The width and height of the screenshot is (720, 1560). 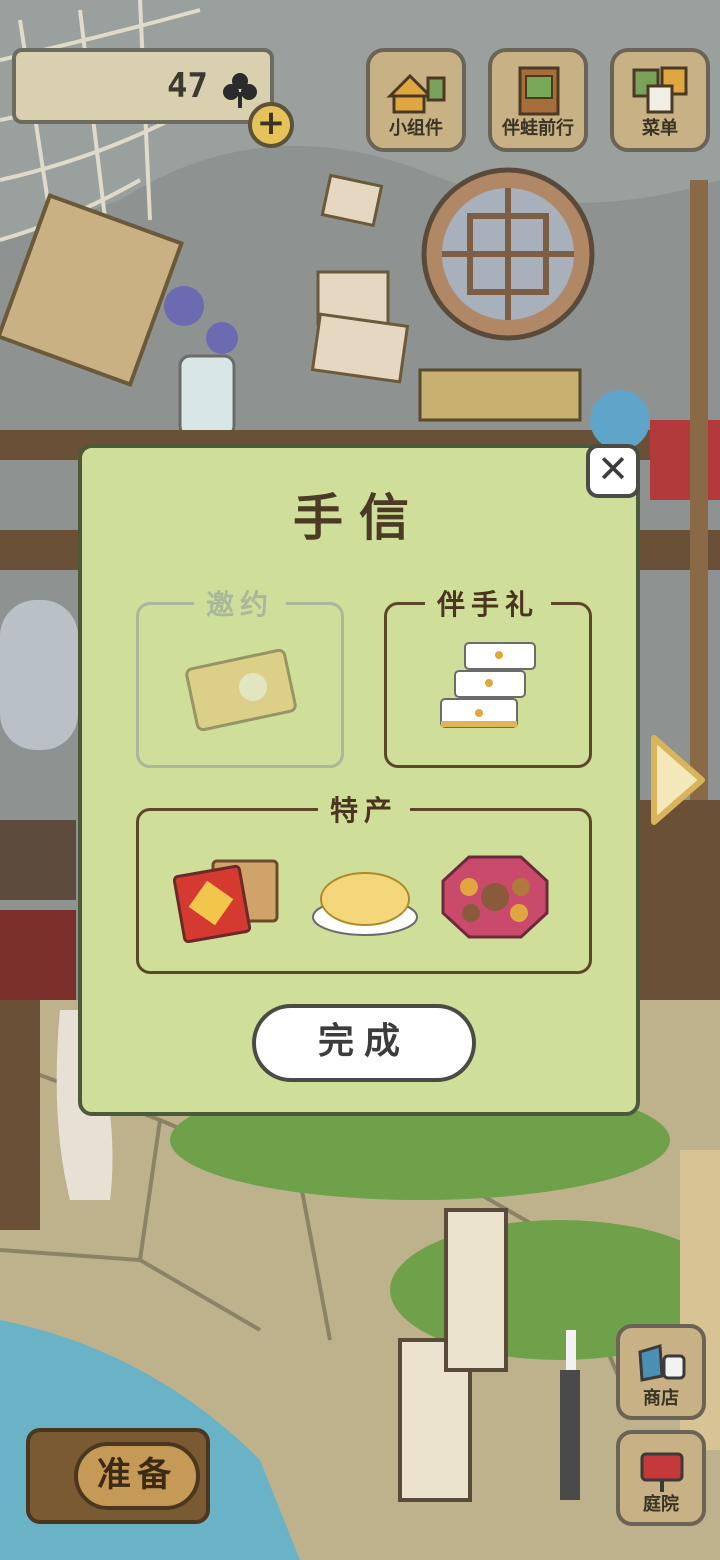 What do you see at coordinates (661, 1504) in the screenshot?
I see `yard-label: 庭院` at bounding box center [661, 1504].